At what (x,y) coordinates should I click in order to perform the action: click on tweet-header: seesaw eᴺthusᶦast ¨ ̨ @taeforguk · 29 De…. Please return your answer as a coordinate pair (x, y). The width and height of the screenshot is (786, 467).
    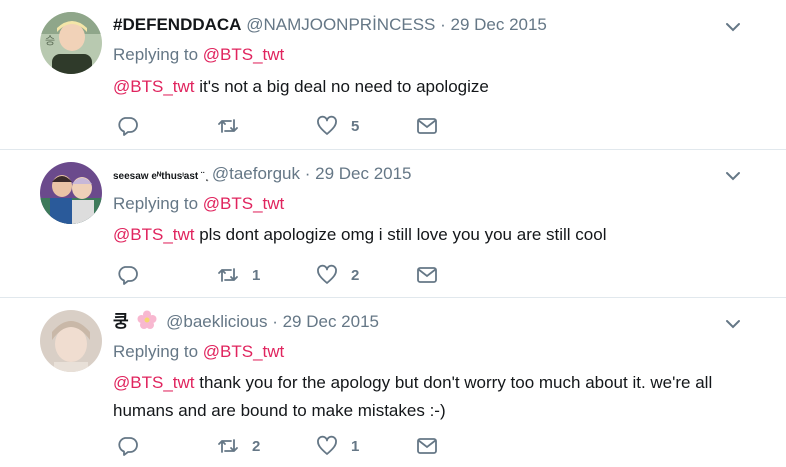
    Looking at the image, I should click on (262, 174).